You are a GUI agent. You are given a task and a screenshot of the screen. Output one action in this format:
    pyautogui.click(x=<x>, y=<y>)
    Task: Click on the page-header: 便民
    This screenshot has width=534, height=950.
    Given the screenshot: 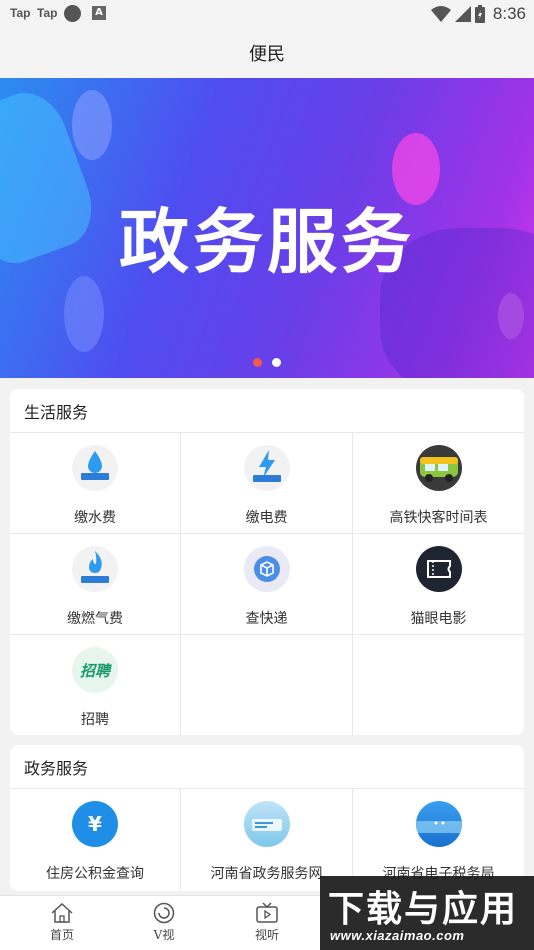 What is the action you would take?
    pyautogui.click(x=267, y=53)
    